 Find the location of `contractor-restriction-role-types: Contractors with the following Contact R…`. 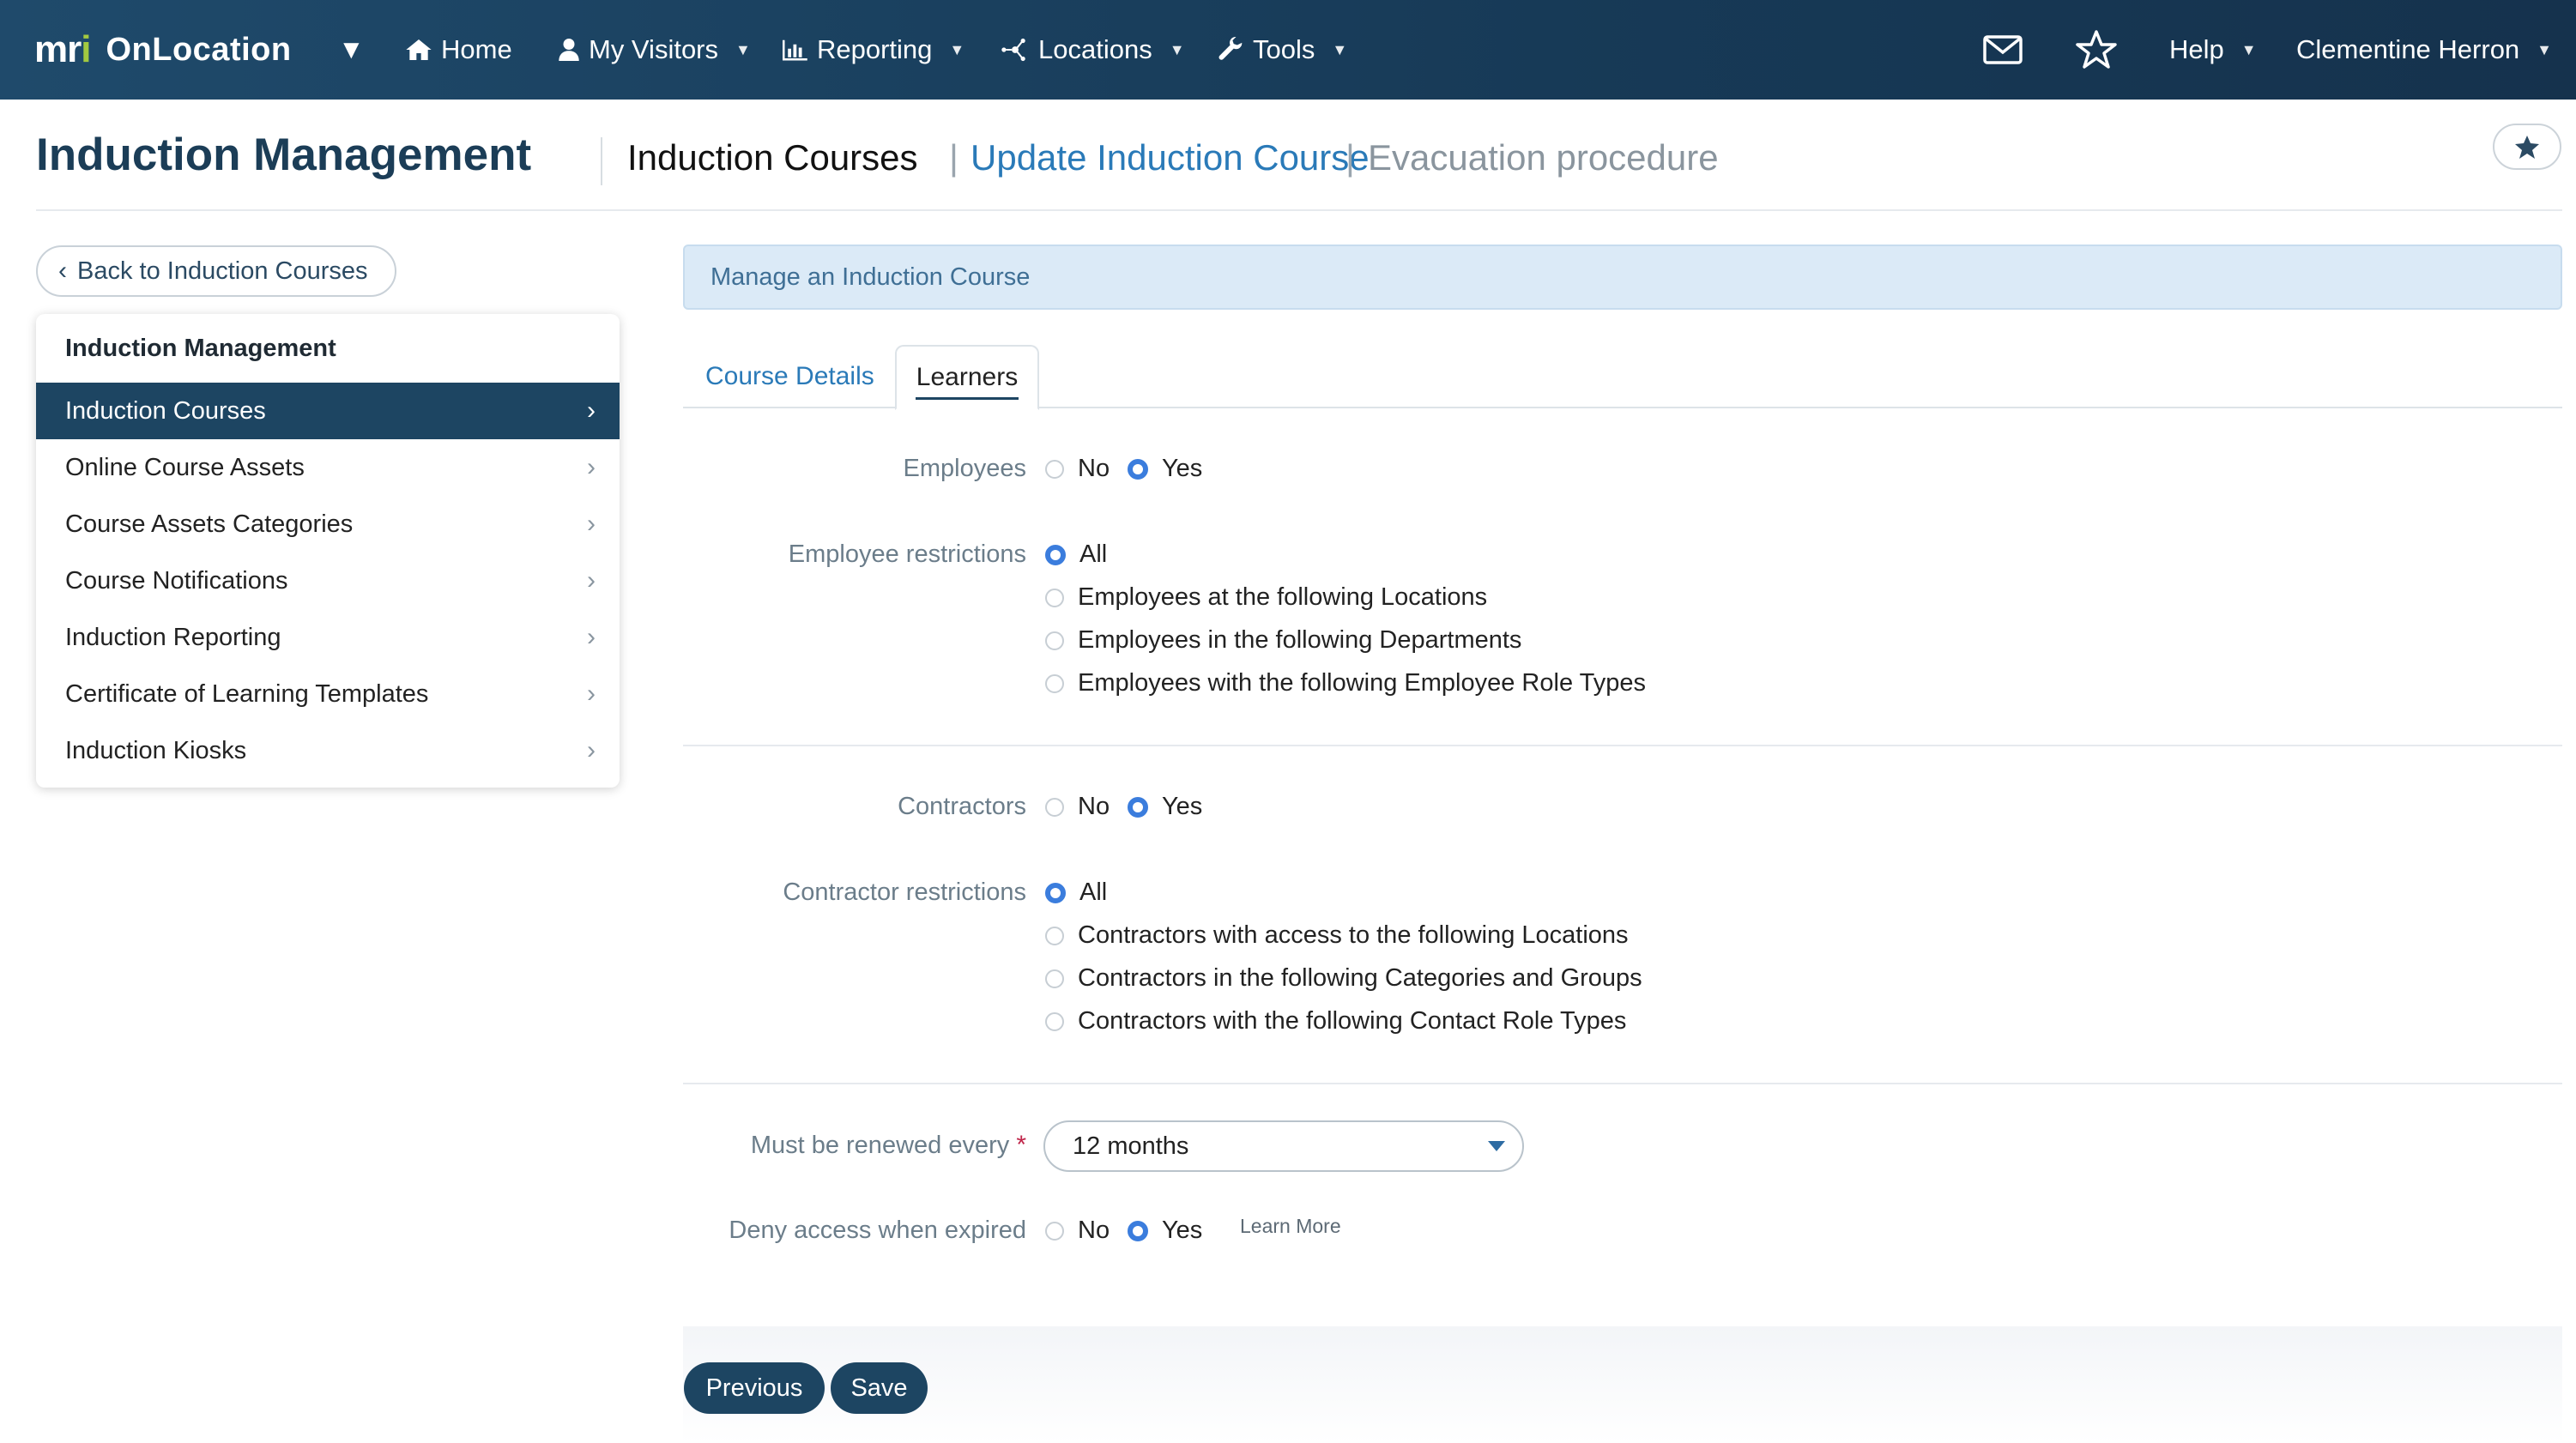

contractor-restriction-role-types: Contractors with the following Contact R… is located at coordinates (1335, 1021).